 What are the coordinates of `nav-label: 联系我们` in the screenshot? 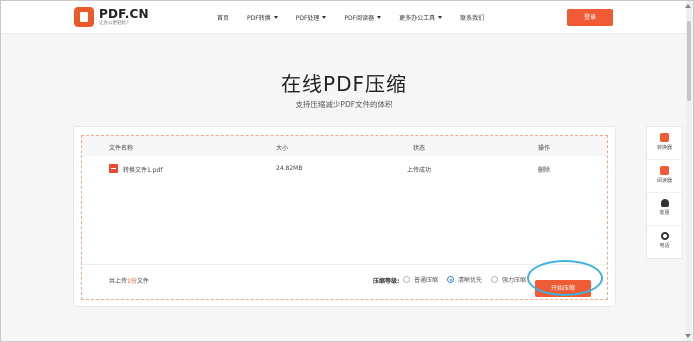 It's located at (472, 18).